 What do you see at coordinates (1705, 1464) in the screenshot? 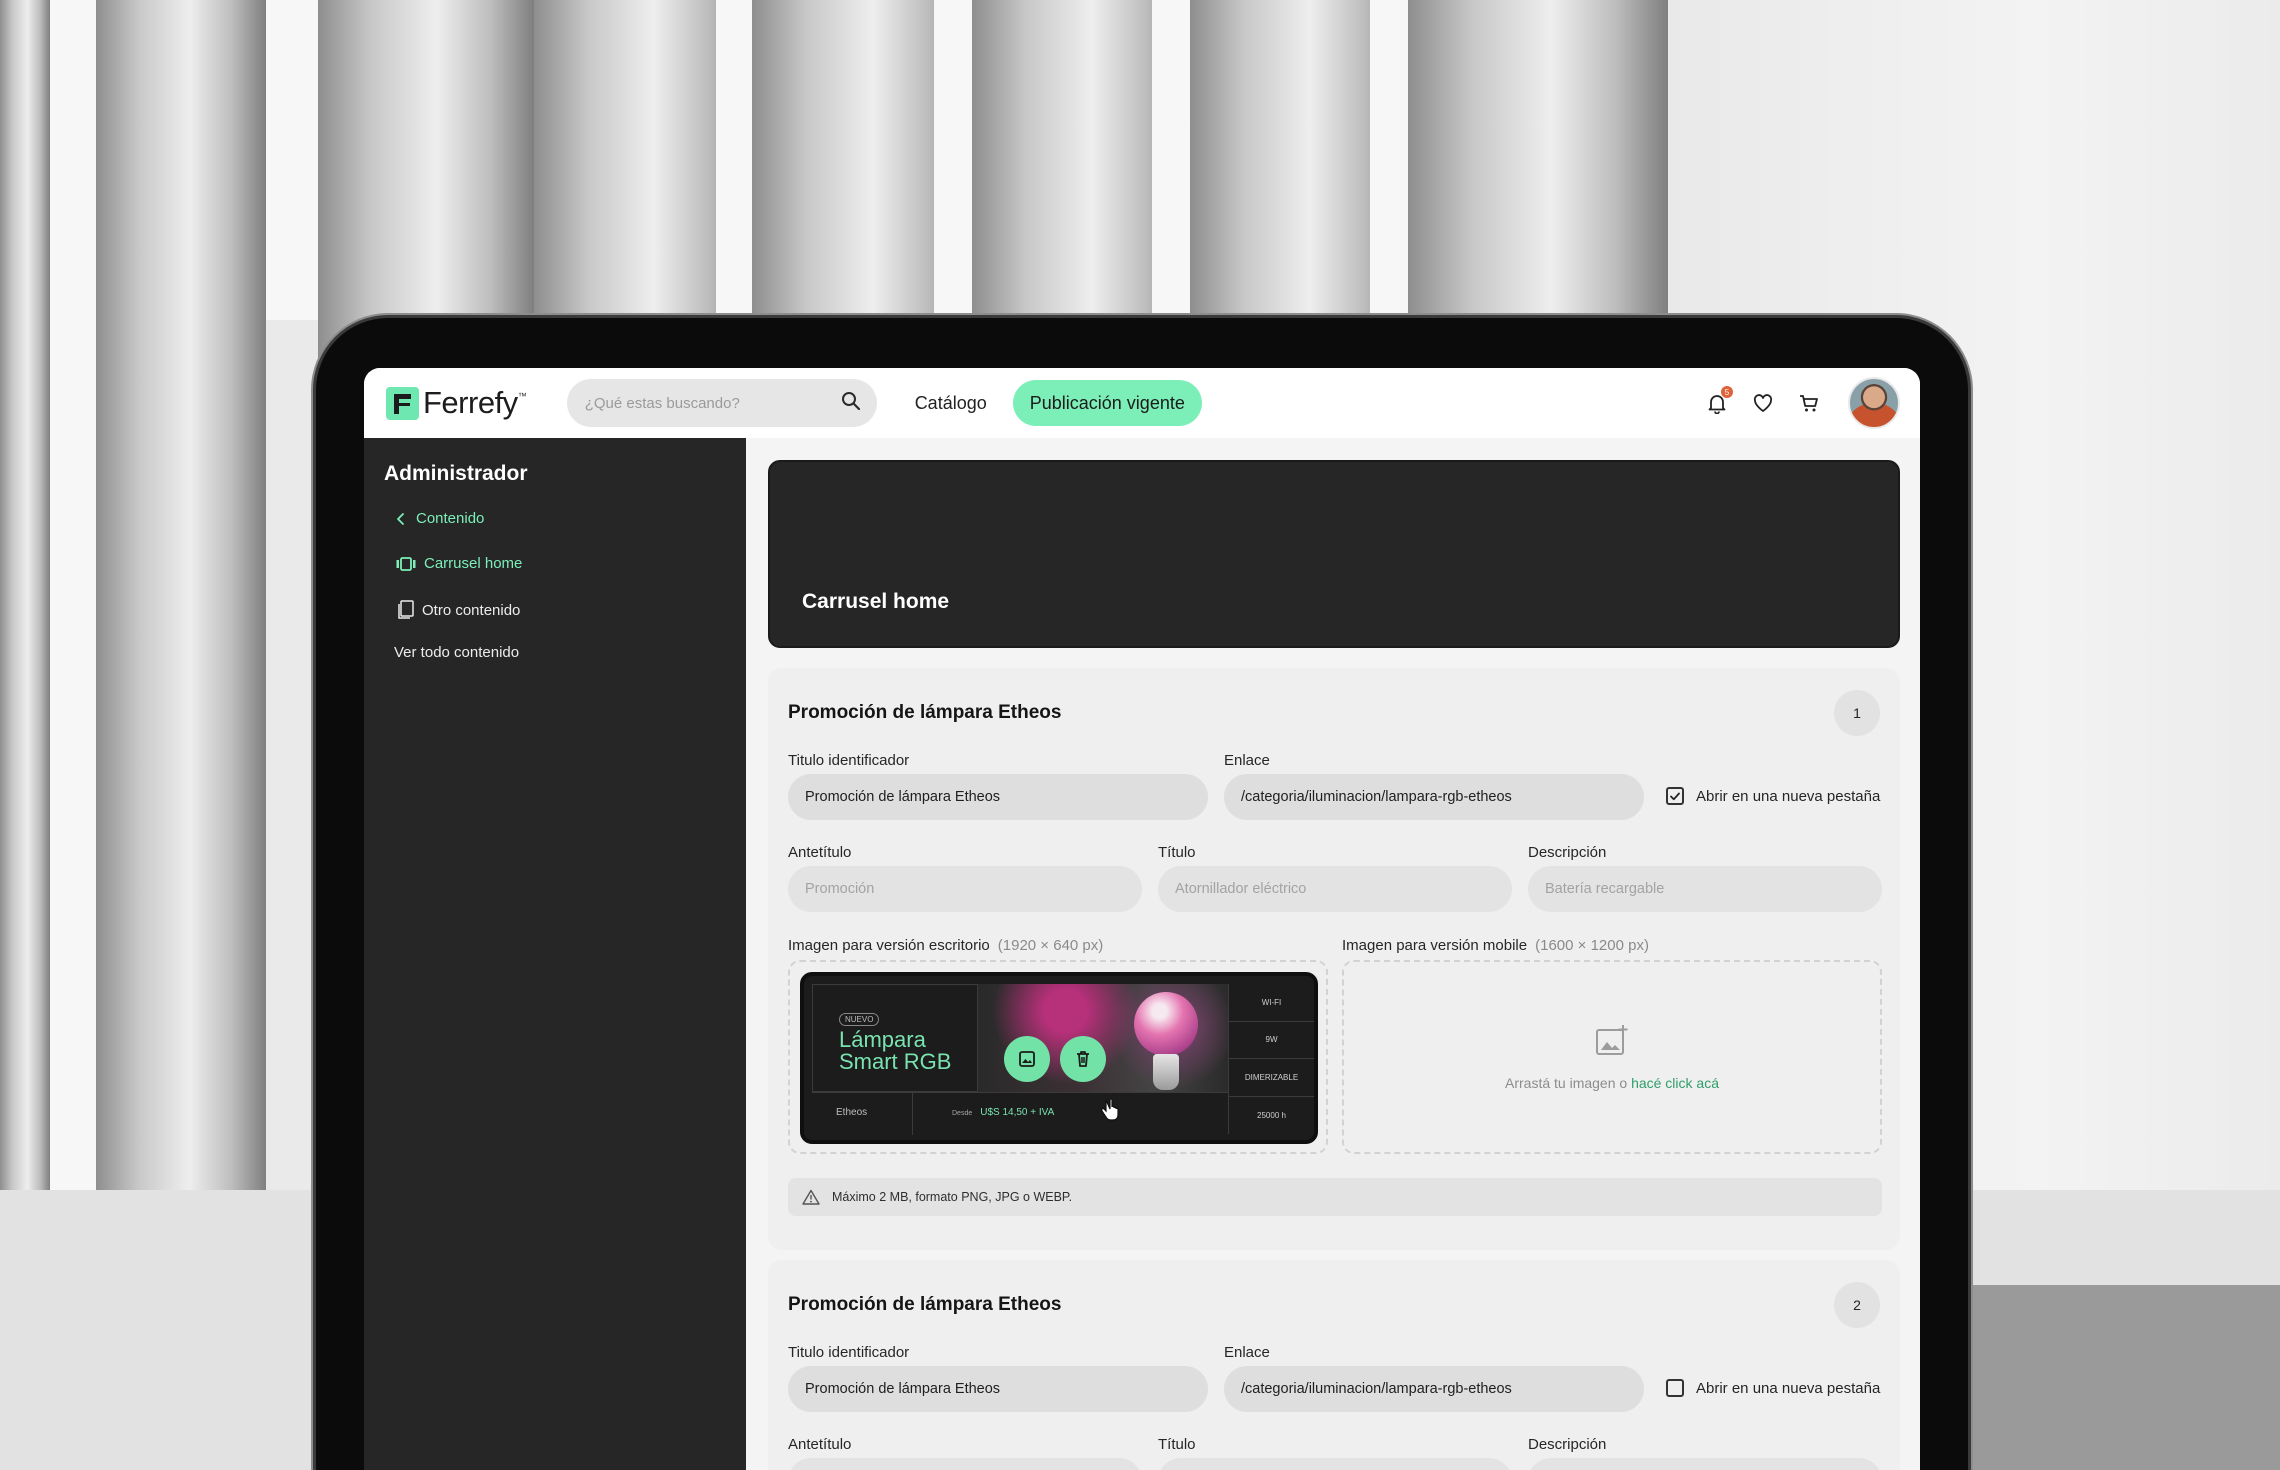
I see `description-field` at bounding box center [1705, 1464].